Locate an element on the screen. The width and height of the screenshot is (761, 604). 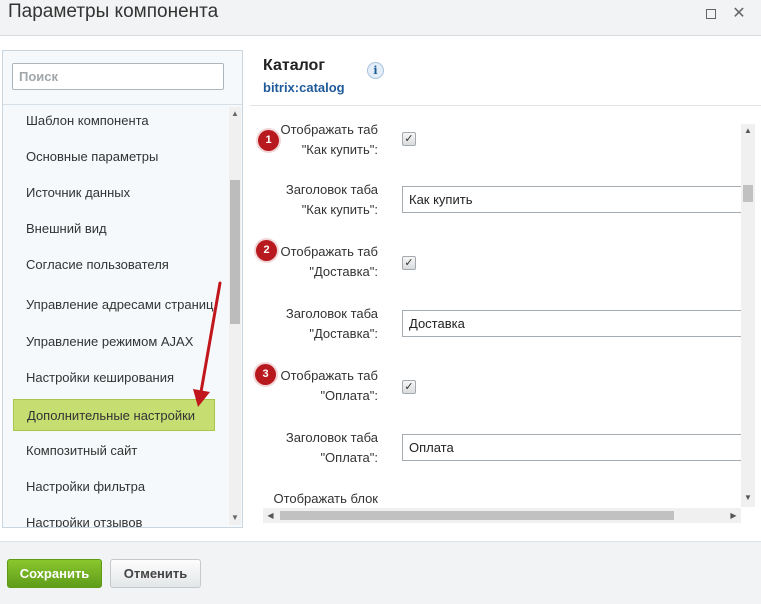
payment-title-input is located at coordinates (571, 447).